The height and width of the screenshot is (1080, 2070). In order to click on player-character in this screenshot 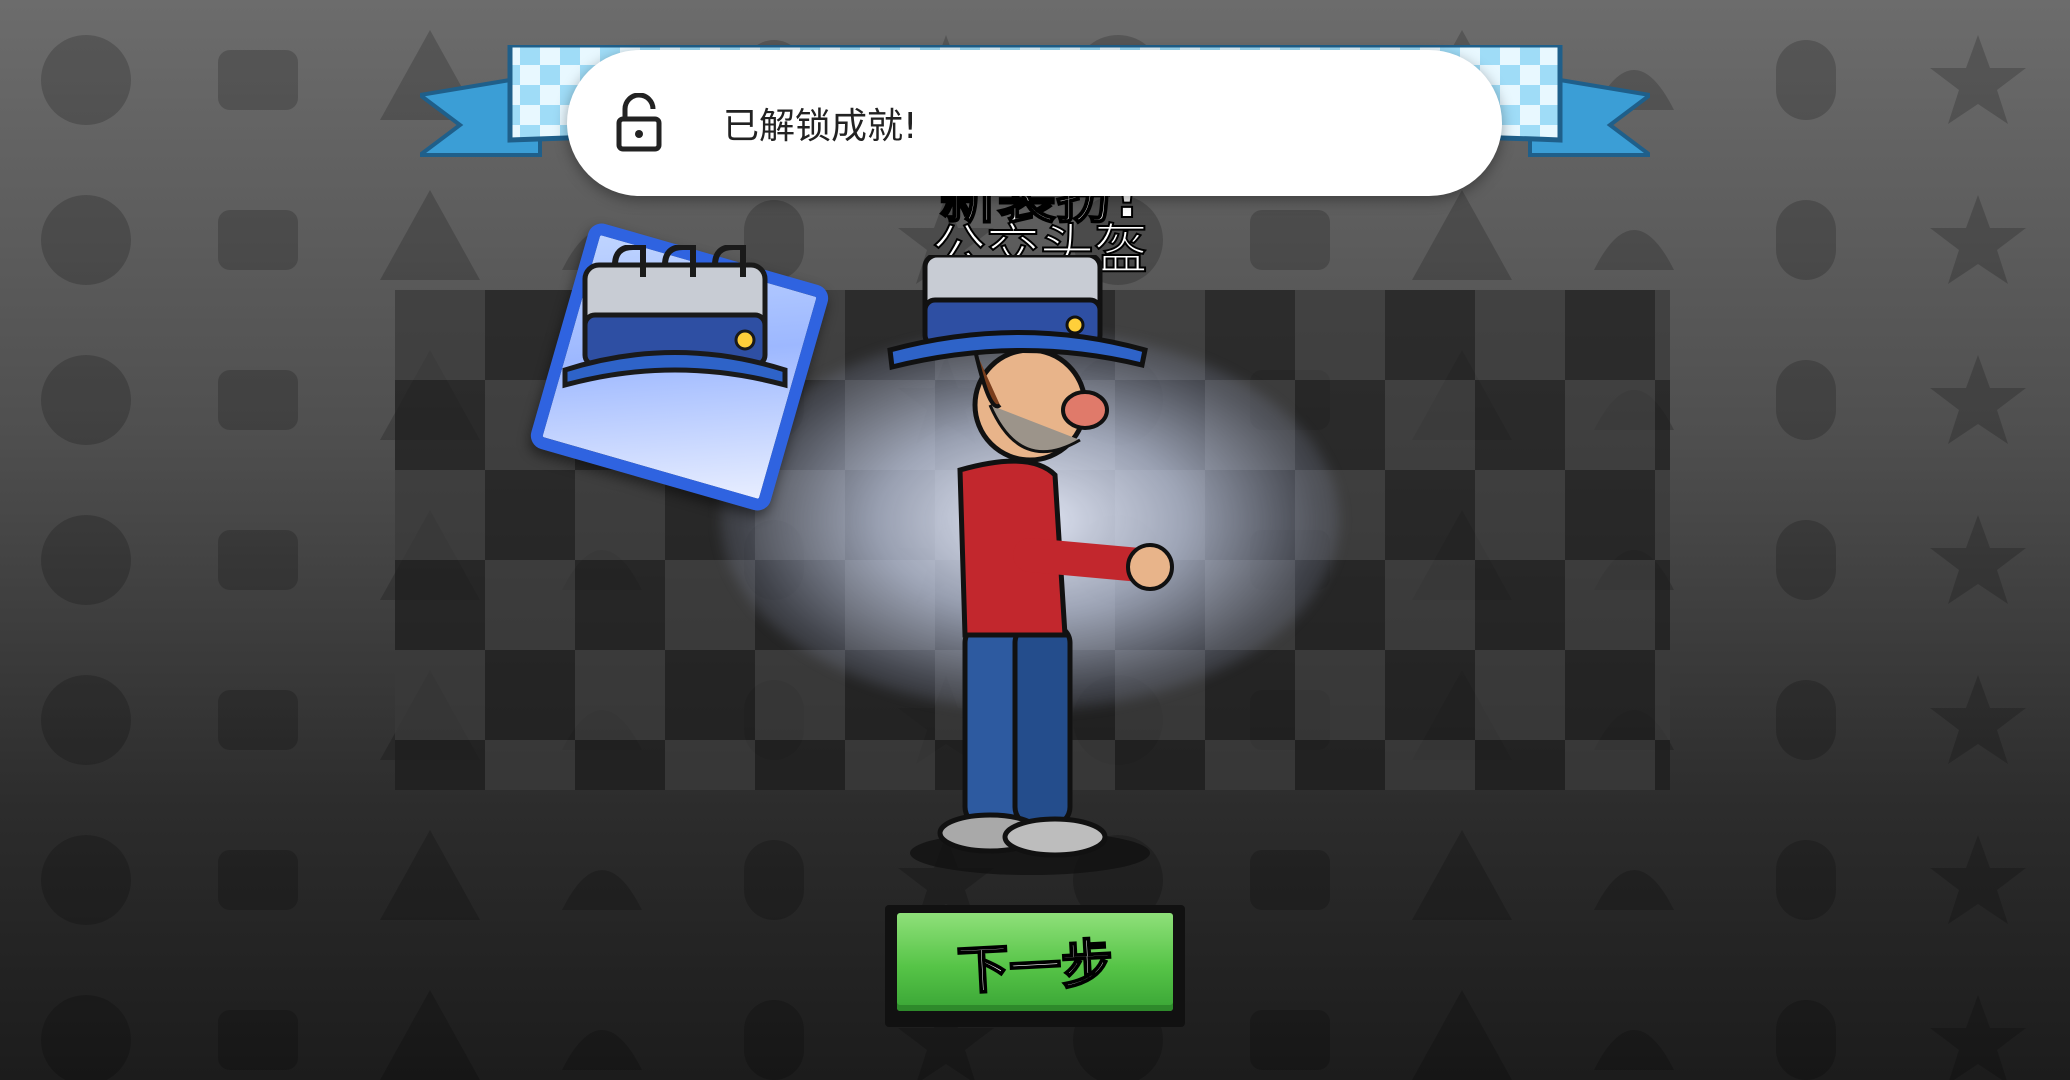, I will do `click(1030, 565)`.